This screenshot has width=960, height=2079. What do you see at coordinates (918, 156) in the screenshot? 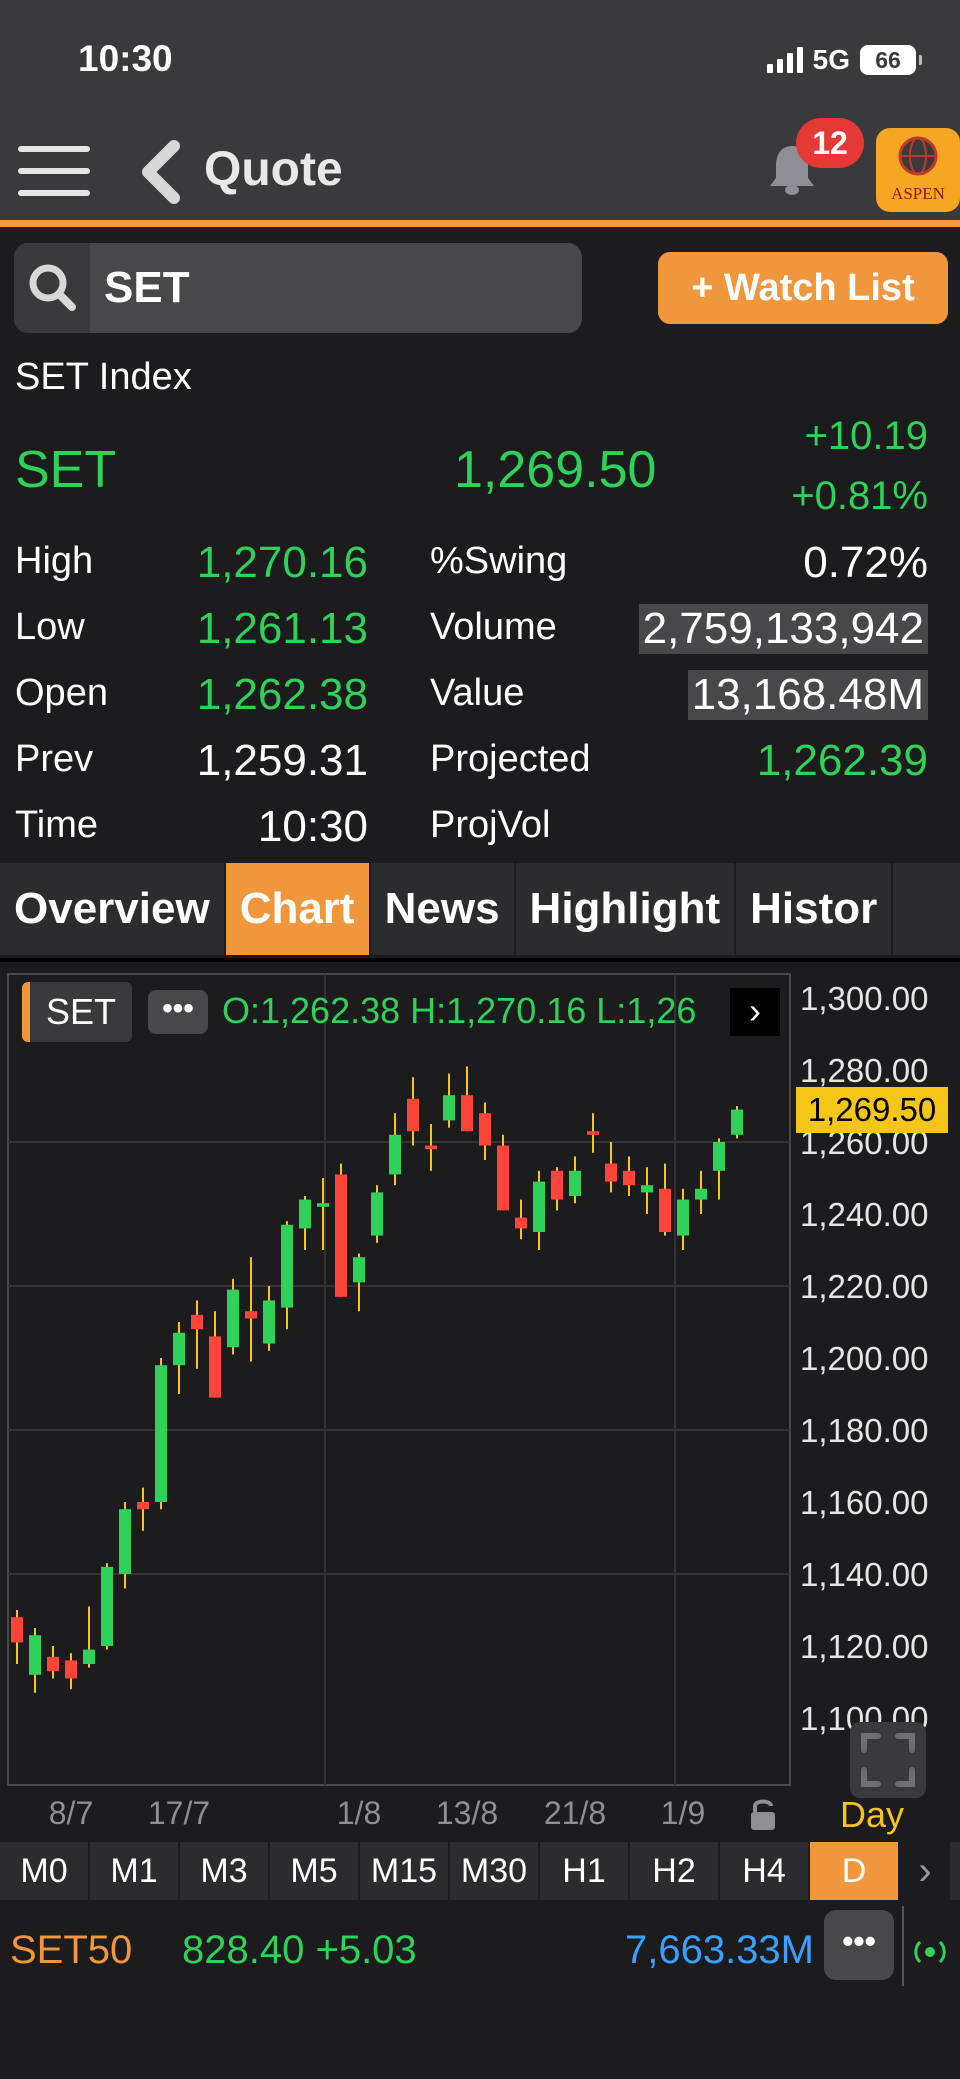
I see `globe-icon` at bounding box center [918, 156].